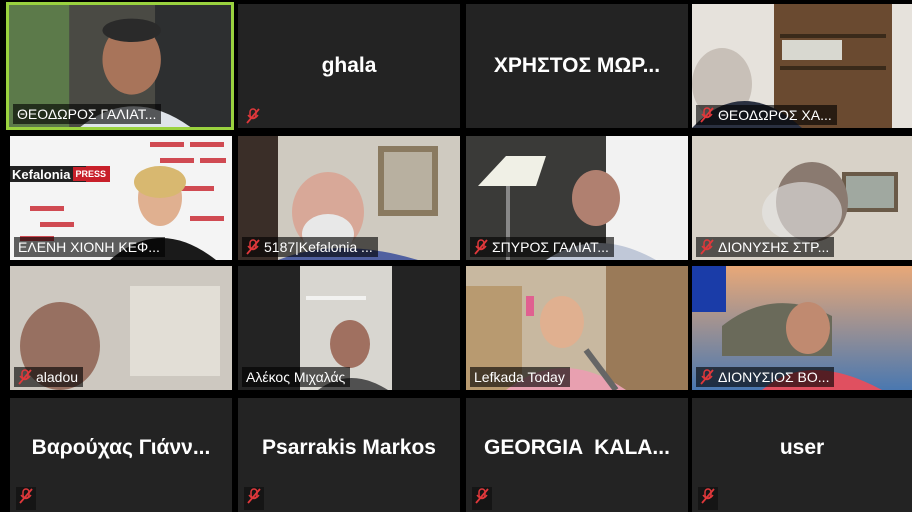 The image size is (912, 512). I want to click on participant-name: Αλέκος Μιχαλάς, so click(296, 377).